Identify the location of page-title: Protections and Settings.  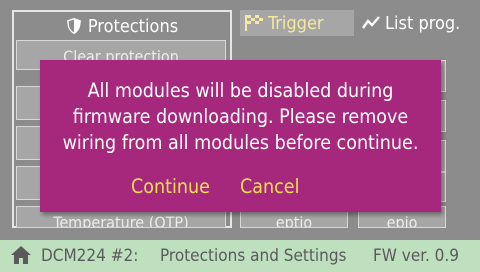
(253, 256).